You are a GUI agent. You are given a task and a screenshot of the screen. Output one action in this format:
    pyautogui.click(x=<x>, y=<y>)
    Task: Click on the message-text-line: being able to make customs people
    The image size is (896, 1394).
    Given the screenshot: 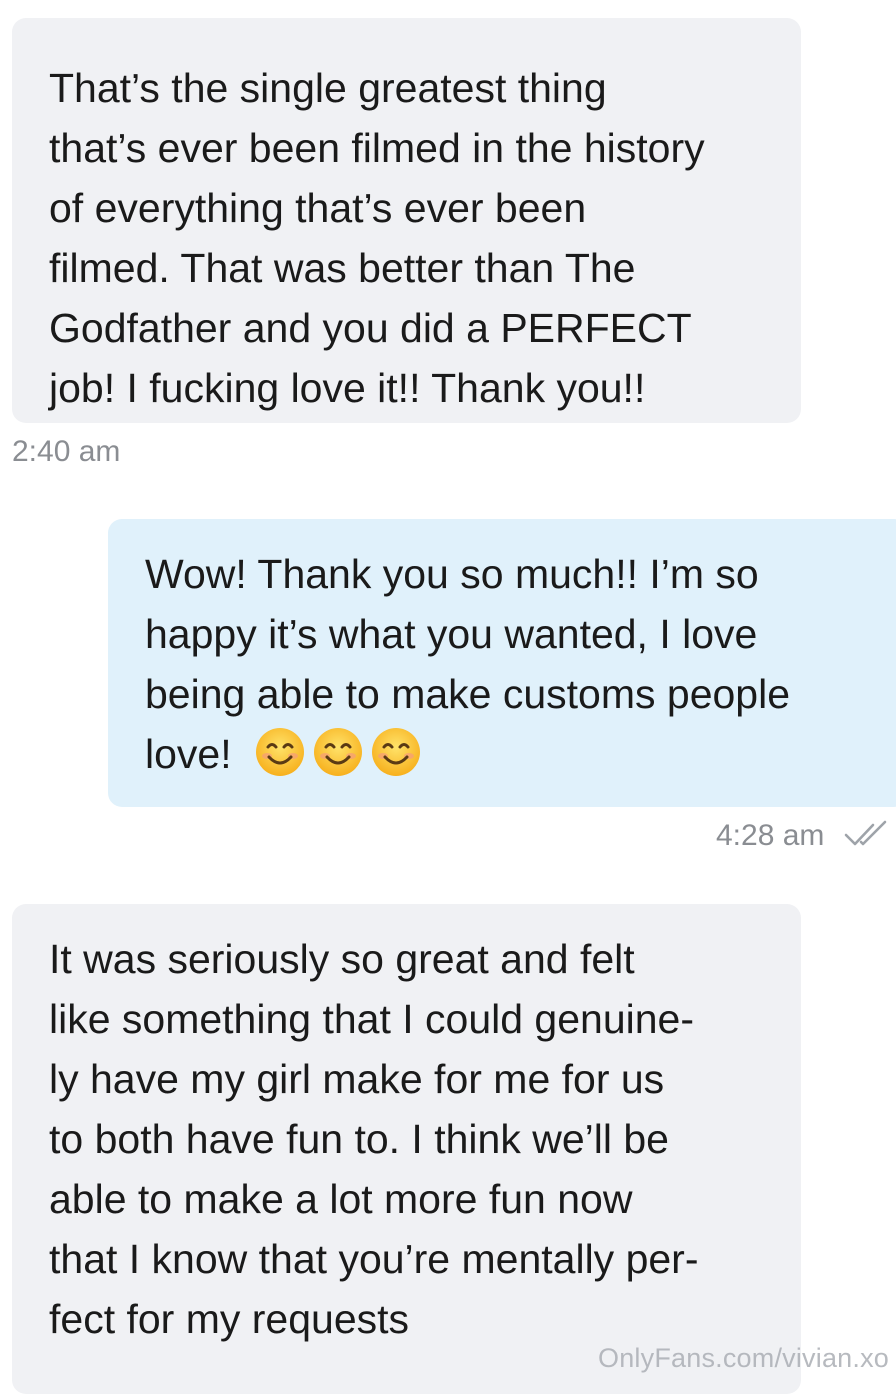 What is the action you would take?
    pyautogui.click(x=468, y=694)
    